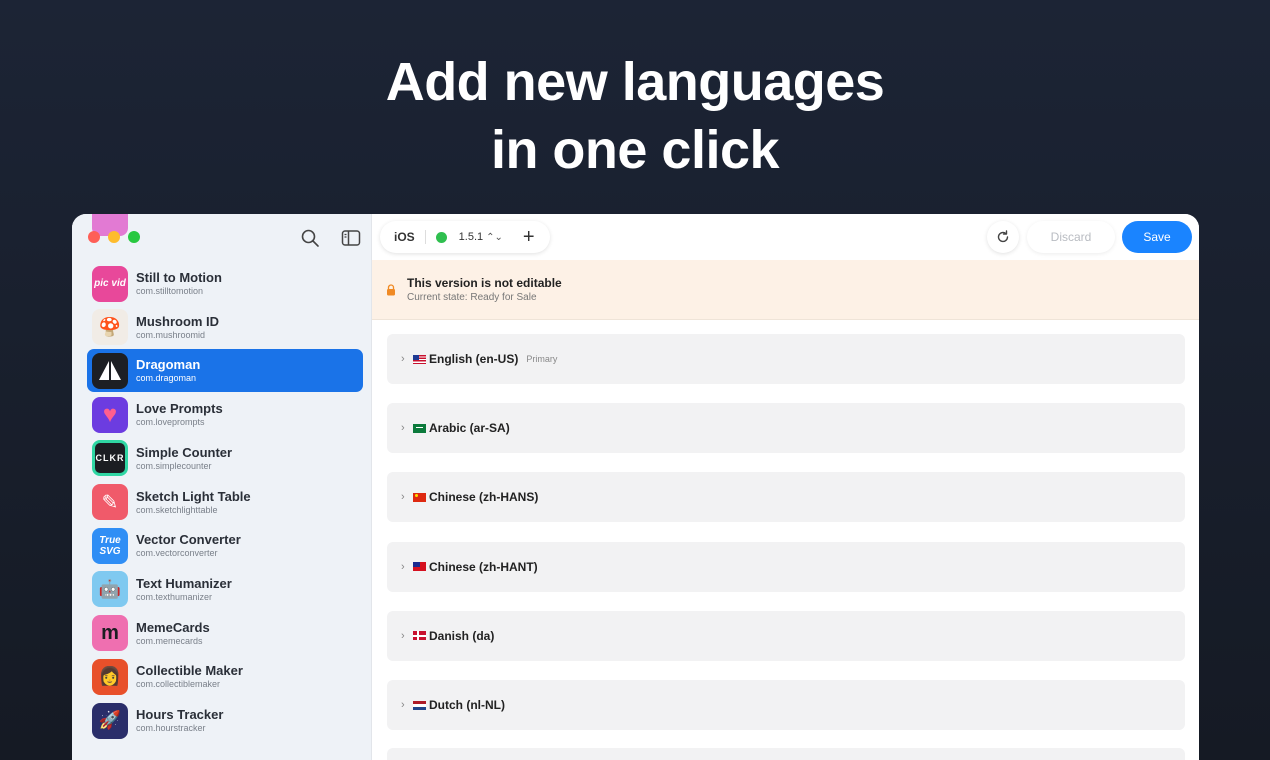 Image resolution: width=1270 pixels, height=760 pixels. I want to click on language-card: › Dutch (nl-NL), so click(786, 705).